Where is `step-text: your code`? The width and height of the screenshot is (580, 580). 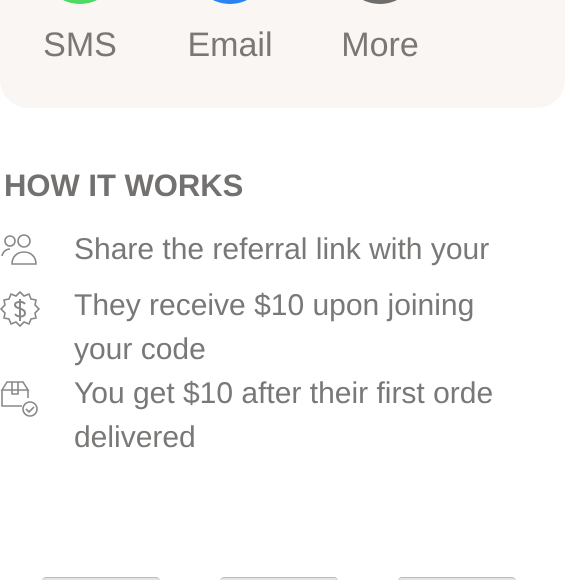 step-text: your code is located at coordinates (140, 350).